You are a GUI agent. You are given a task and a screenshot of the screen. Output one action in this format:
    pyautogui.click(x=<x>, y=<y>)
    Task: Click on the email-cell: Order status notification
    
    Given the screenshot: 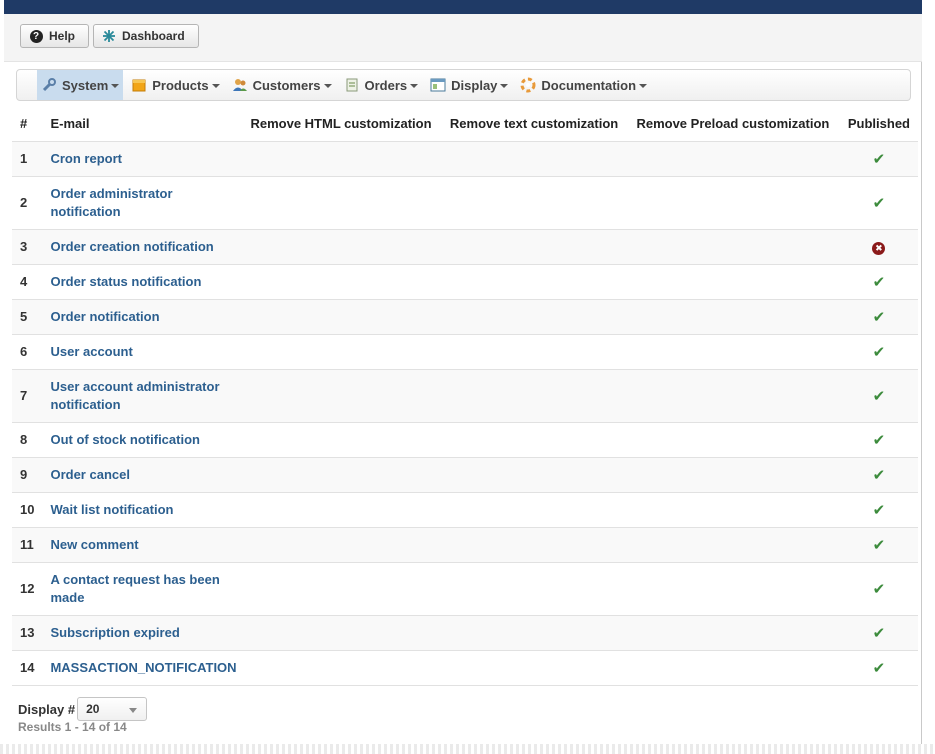 What is the action you would take?
    pyautogui.click(x=142, y=282)
    